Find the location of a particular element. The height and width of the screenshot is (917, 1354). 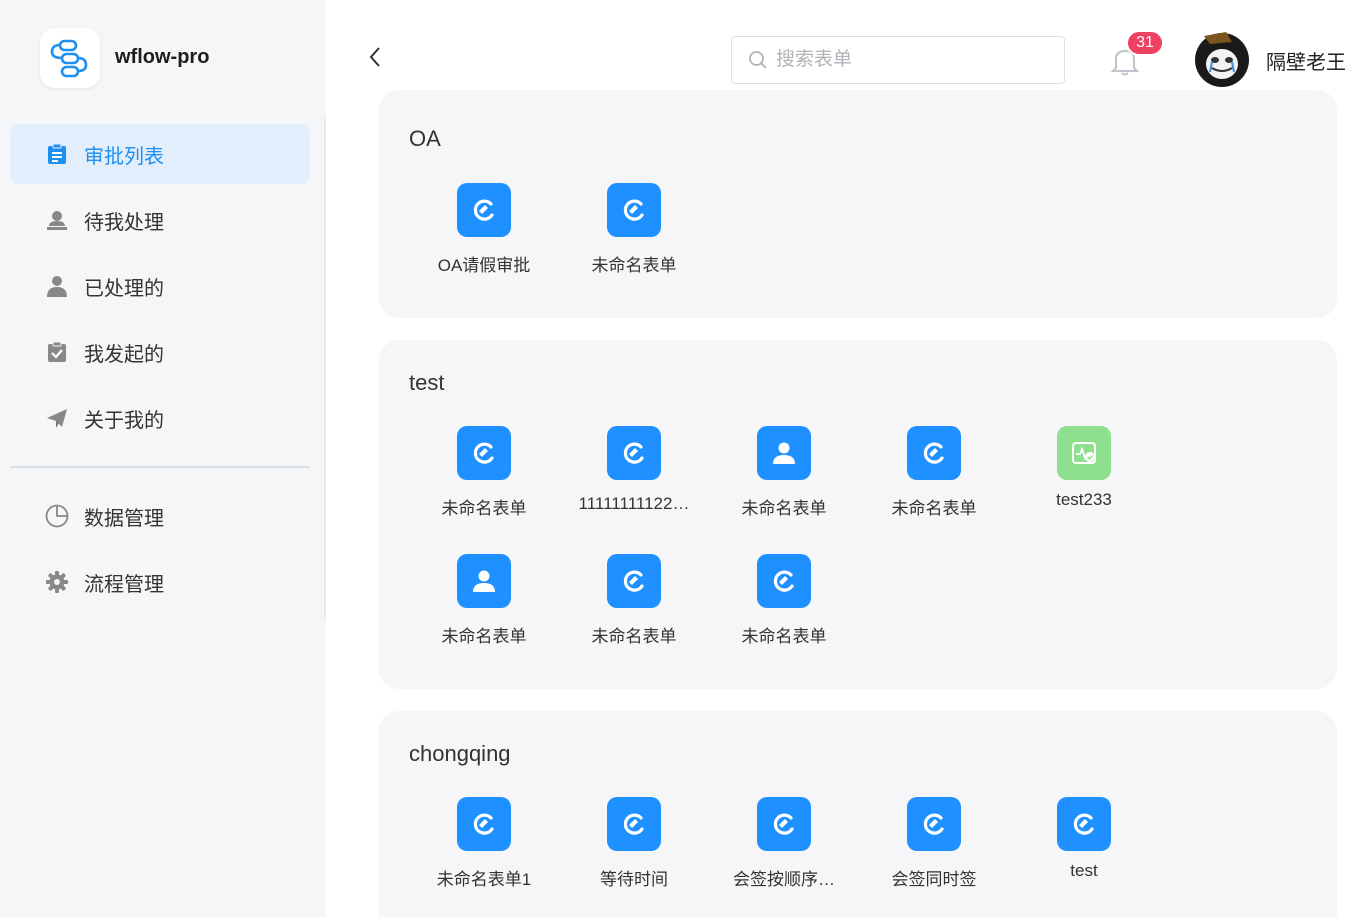

form-label: 会签同时签 is located at coordinates (934, 879).